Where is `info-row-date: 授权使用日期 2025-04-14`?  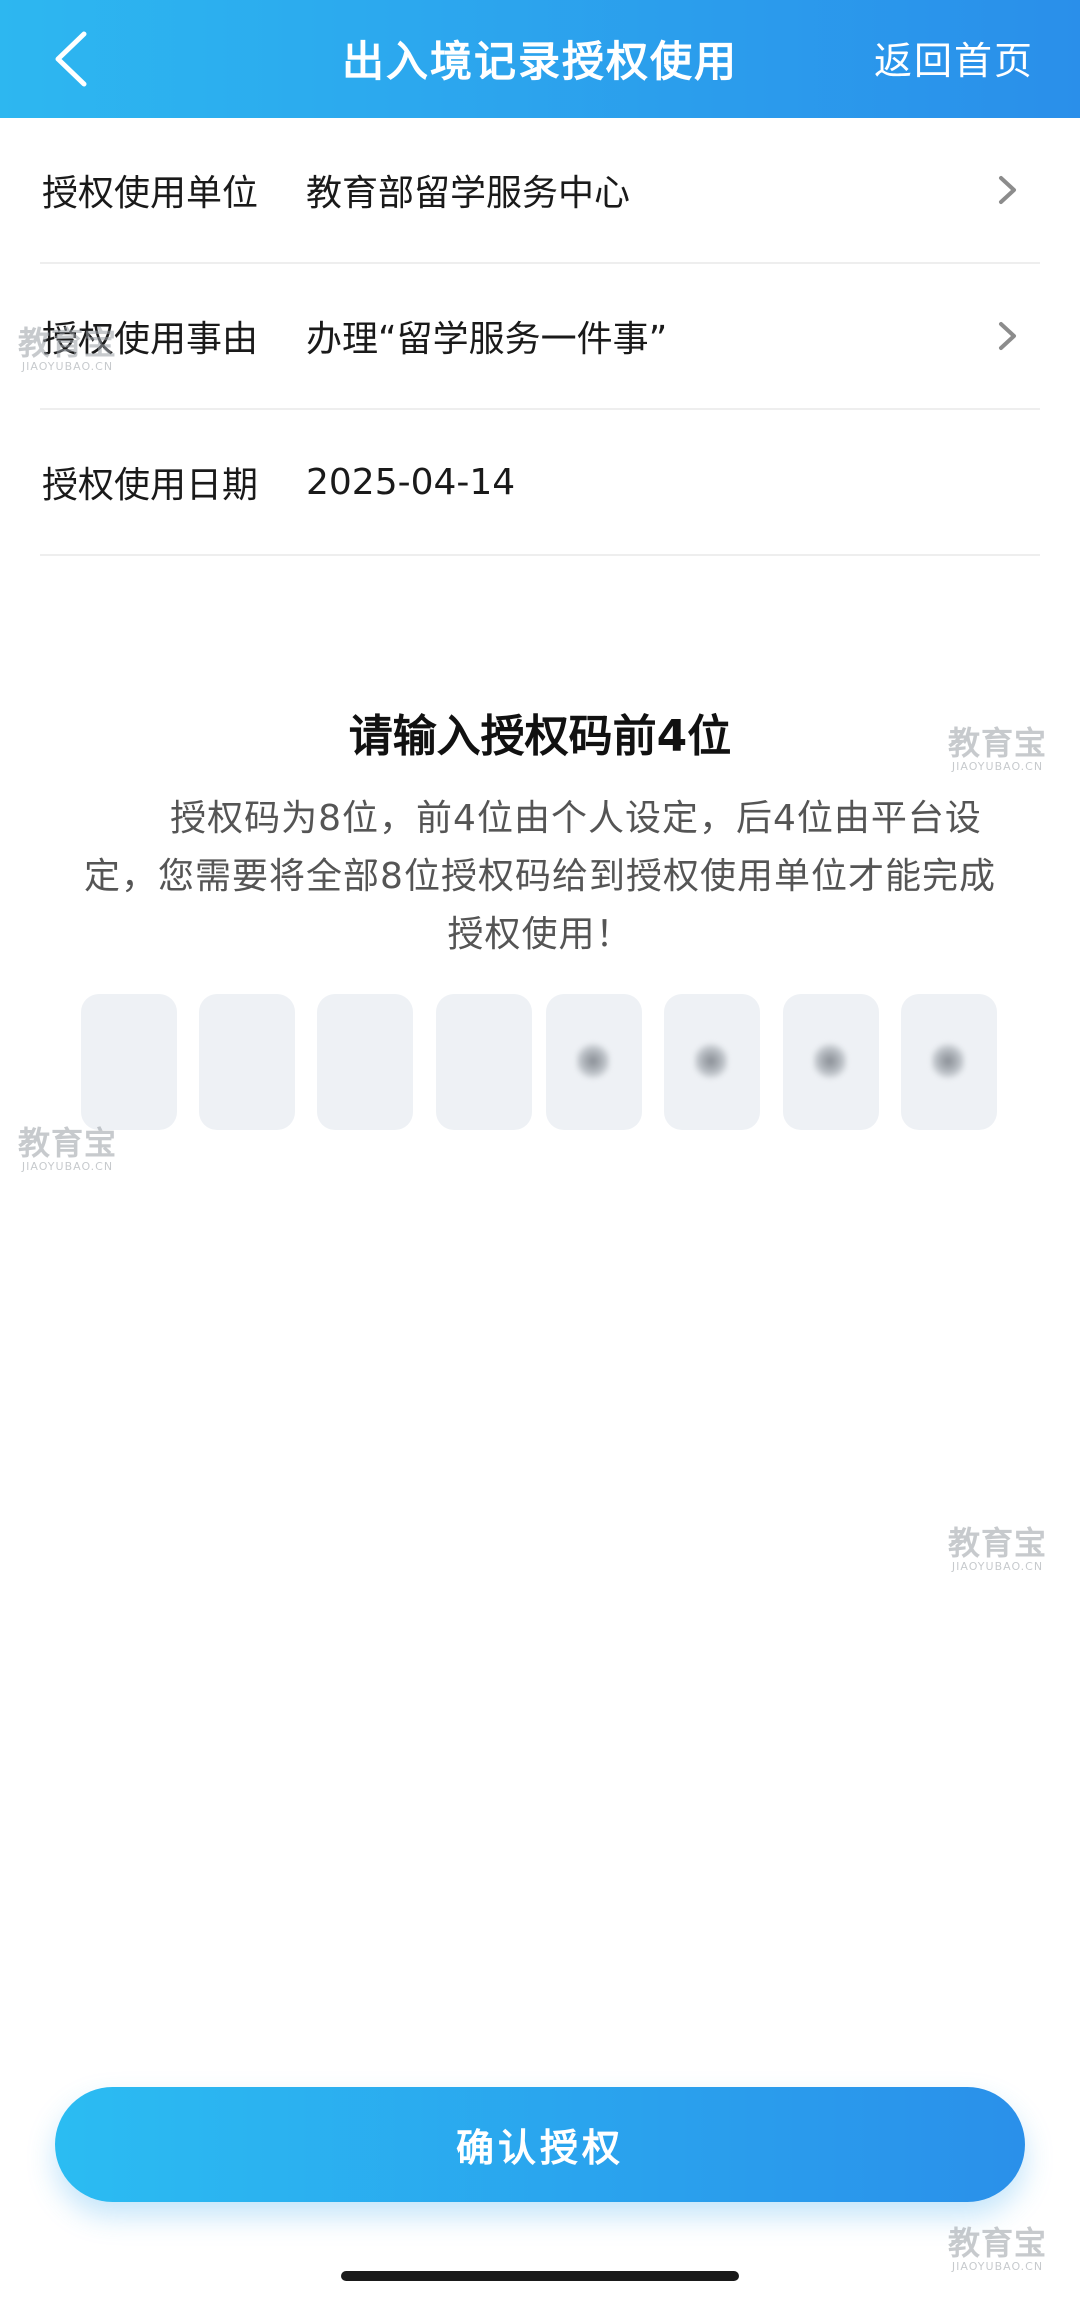
info-row-date: 授权使用日期 2025-04-14 is located at coordinates (540, 483).